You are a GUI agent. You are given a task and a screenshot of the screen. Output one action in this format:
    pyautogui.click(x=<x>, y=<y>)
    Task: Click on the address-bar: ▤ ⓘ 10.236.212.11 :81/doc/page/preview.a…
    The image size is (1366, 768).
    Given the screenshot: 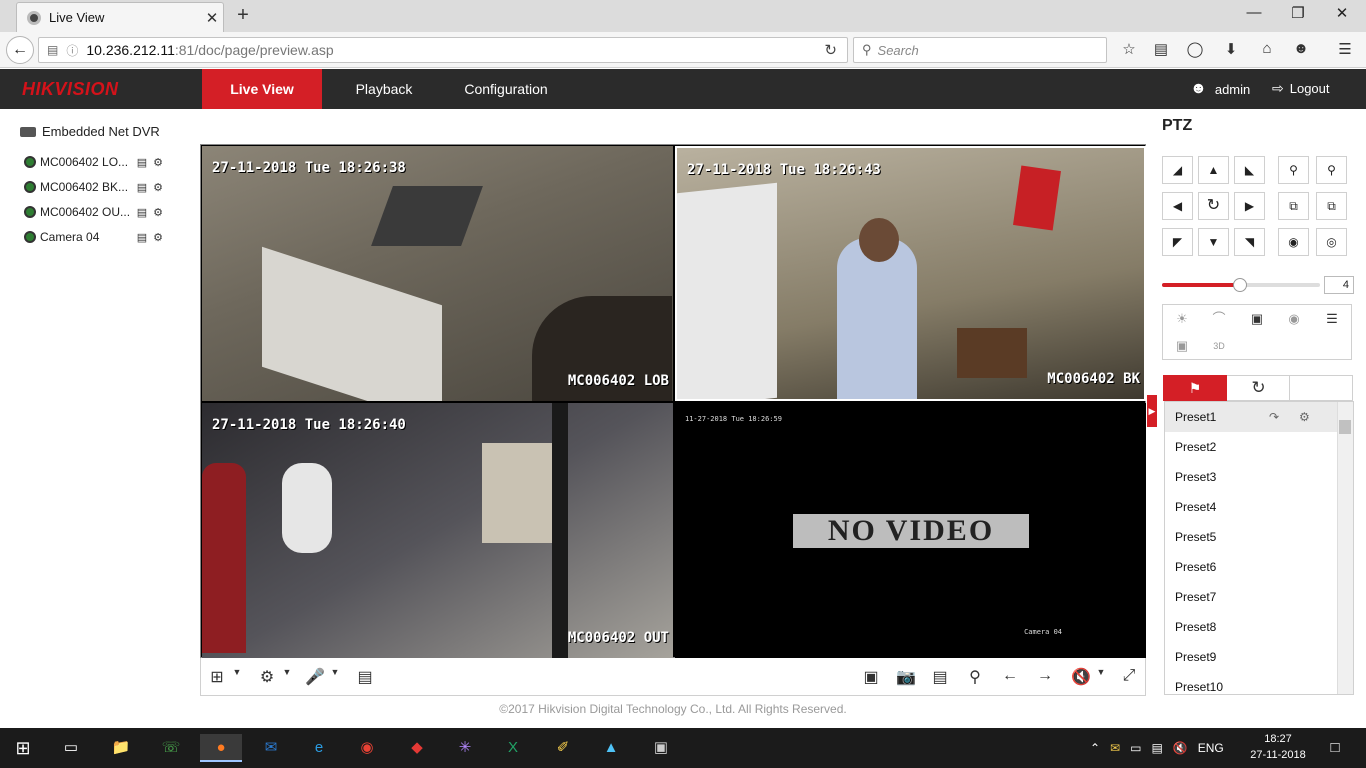 What is the action you would take?
    pyautogui.click(x=443, y=50)
    